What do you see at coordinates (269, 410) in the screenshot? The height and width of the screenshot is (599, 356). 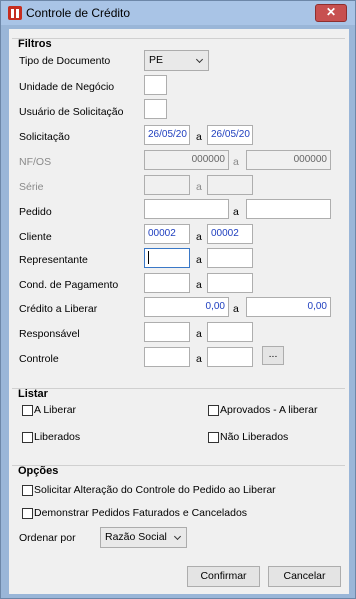 I see `aprovados-a-liberar-label: Aprovados - A liberar` at bounding box center [269, 410].